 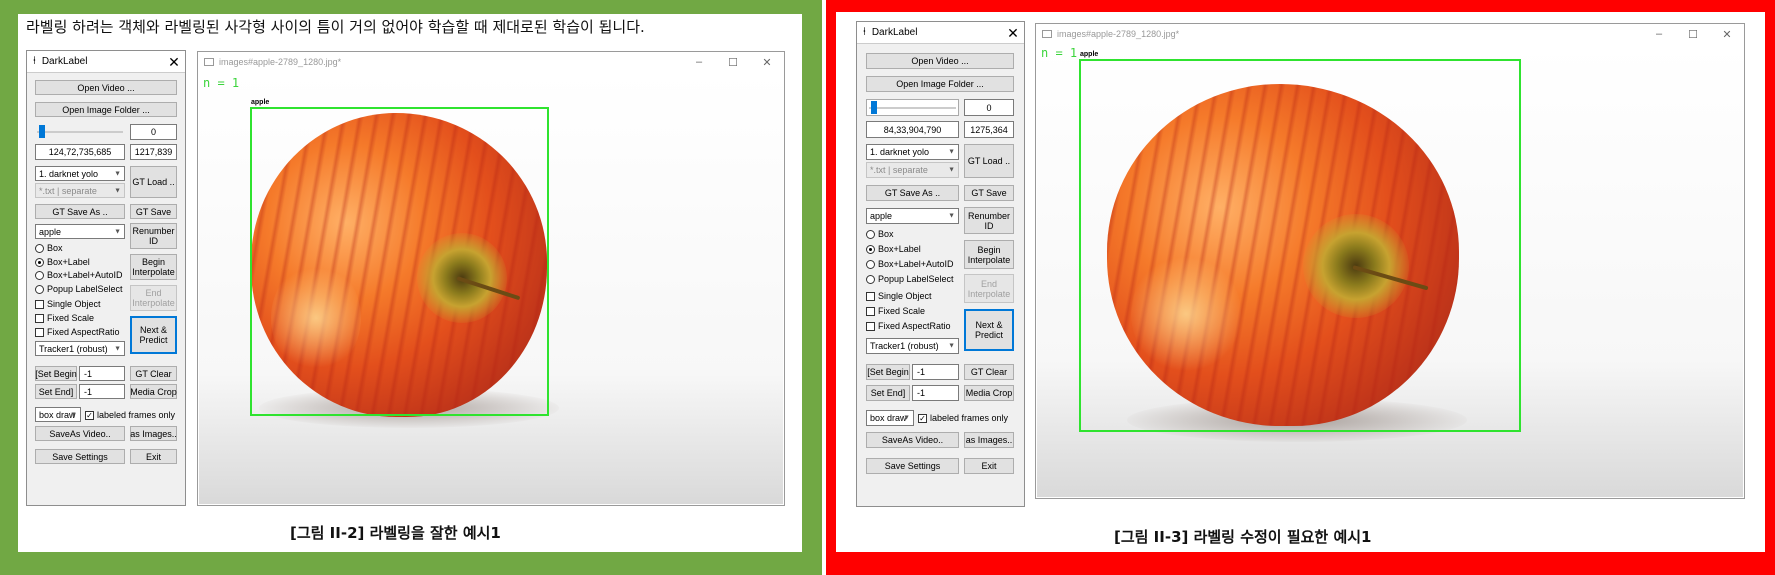 What do you see at coordinates (50, 231) in the screenshot?
I see `label-select-value: apple` at bounding box center [50, 231].